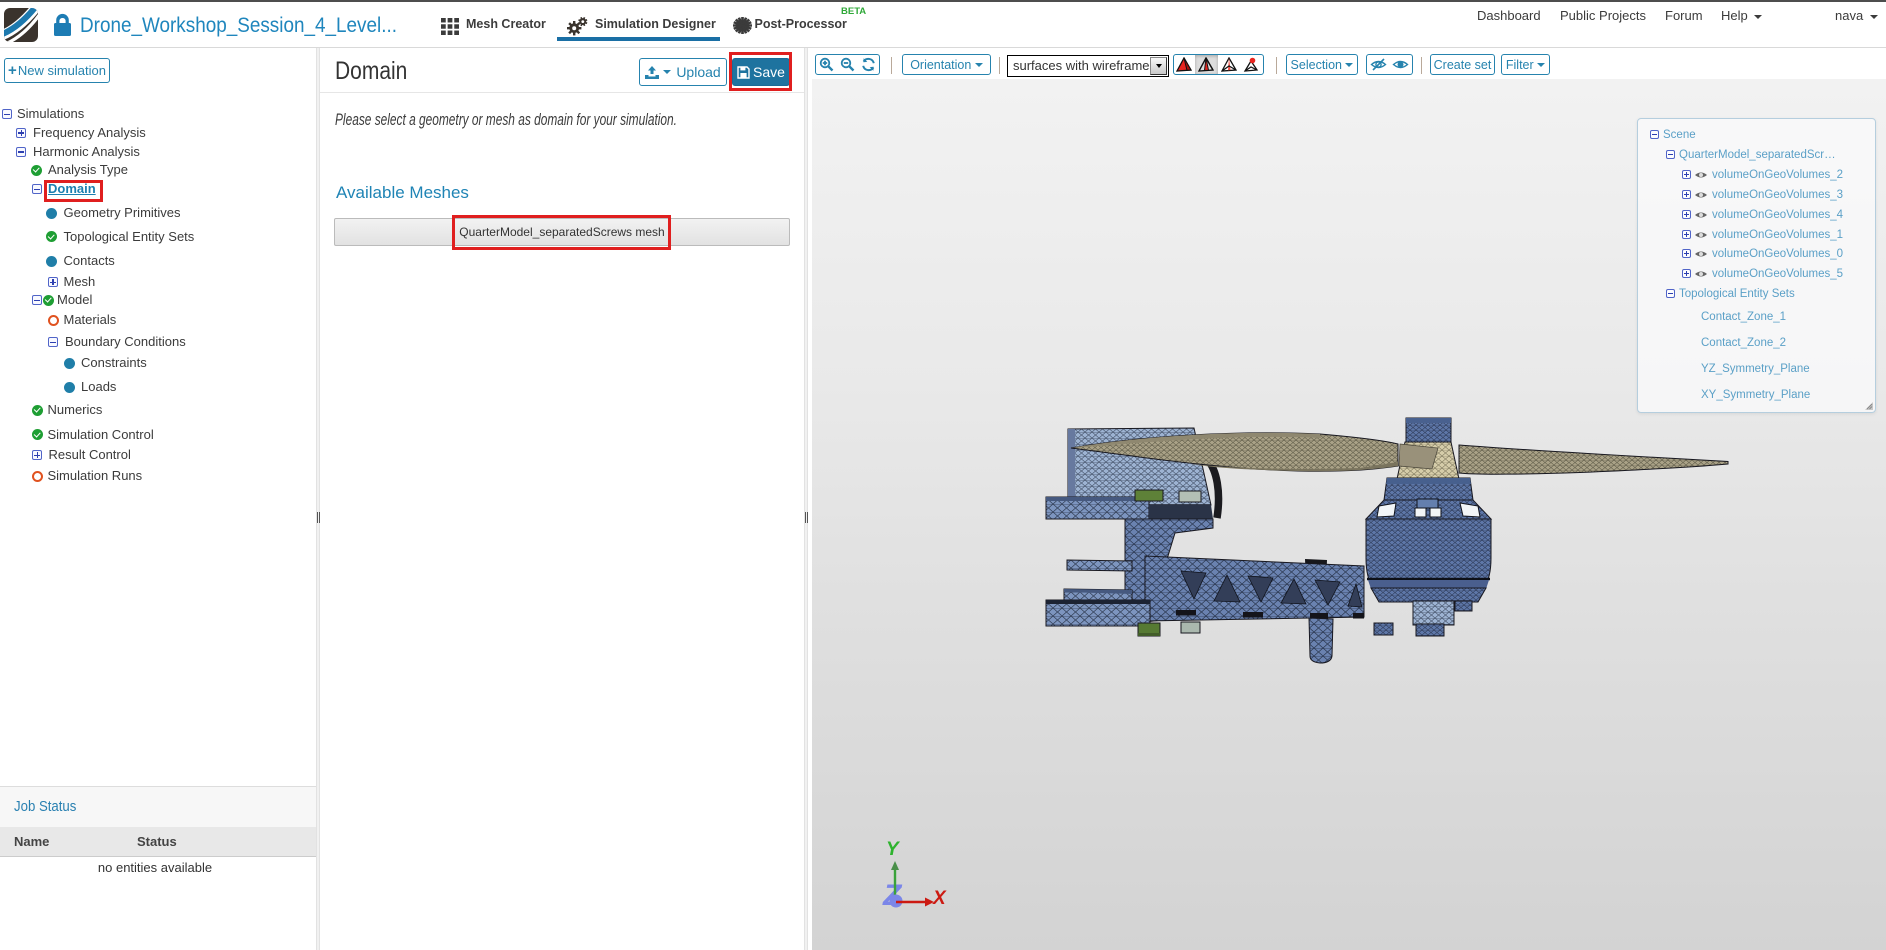  Describe the element at coordinates (893, 849) in the screenshot. I see `svg-text: Y` at that location.